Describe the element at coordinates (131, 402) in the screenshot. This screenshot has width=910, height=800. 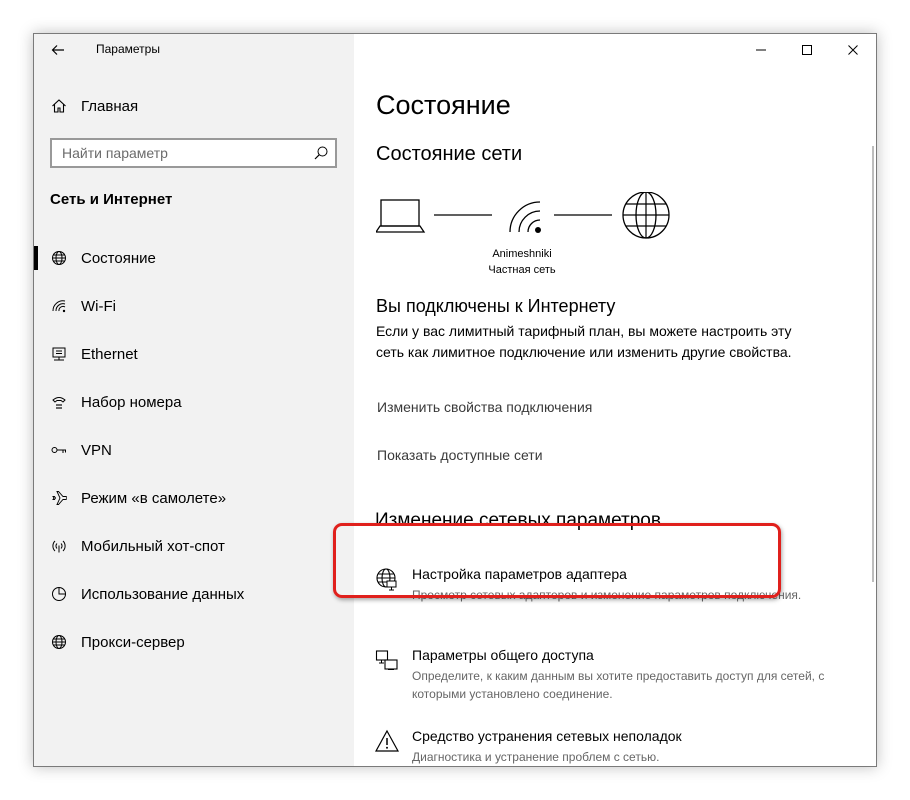
I see `sidebar-item-label: Набор номера` at that location.